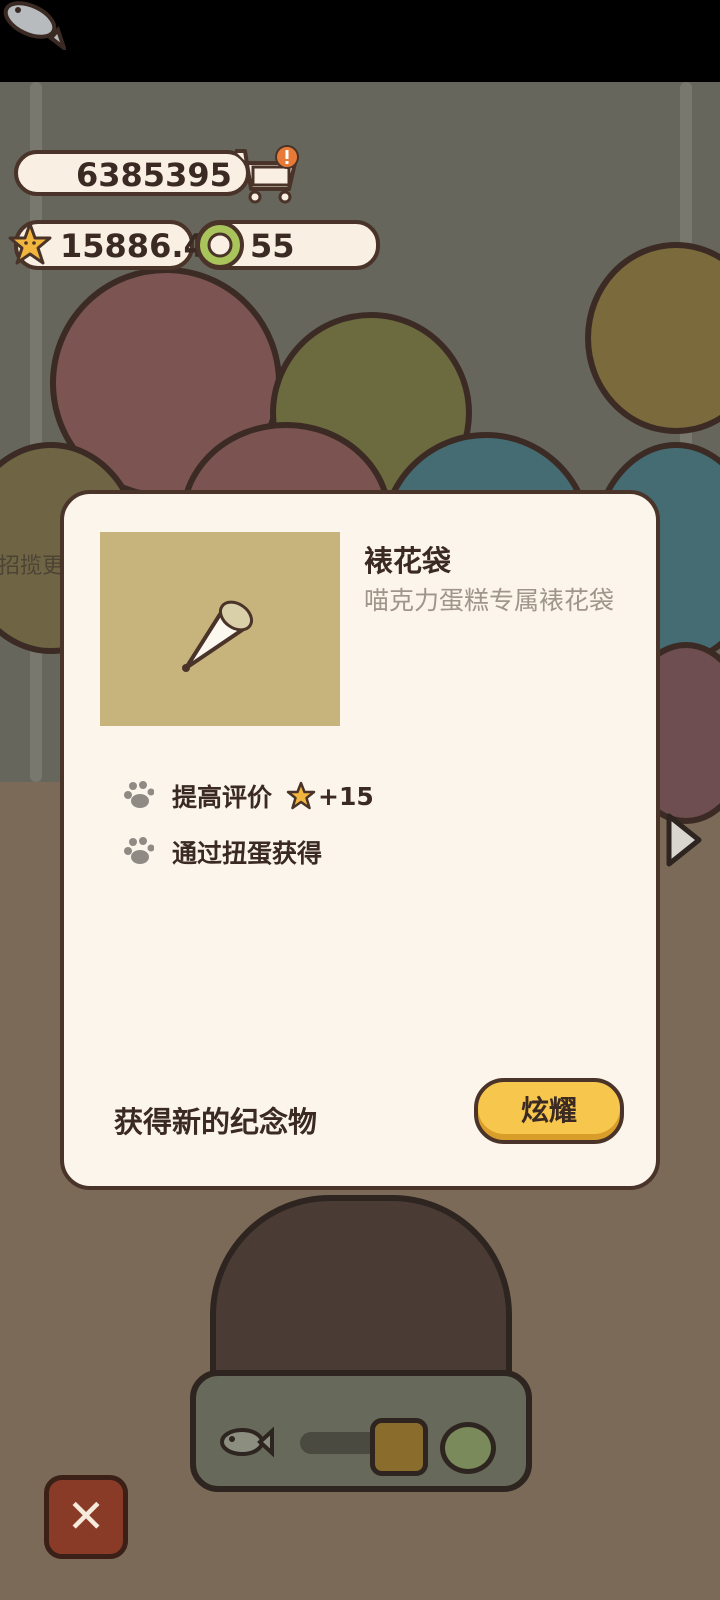 This screenshot has height=1600, width=720. Describe the element at coordinates (360, 41) in the screenshot. I see `status-bar` at that location.